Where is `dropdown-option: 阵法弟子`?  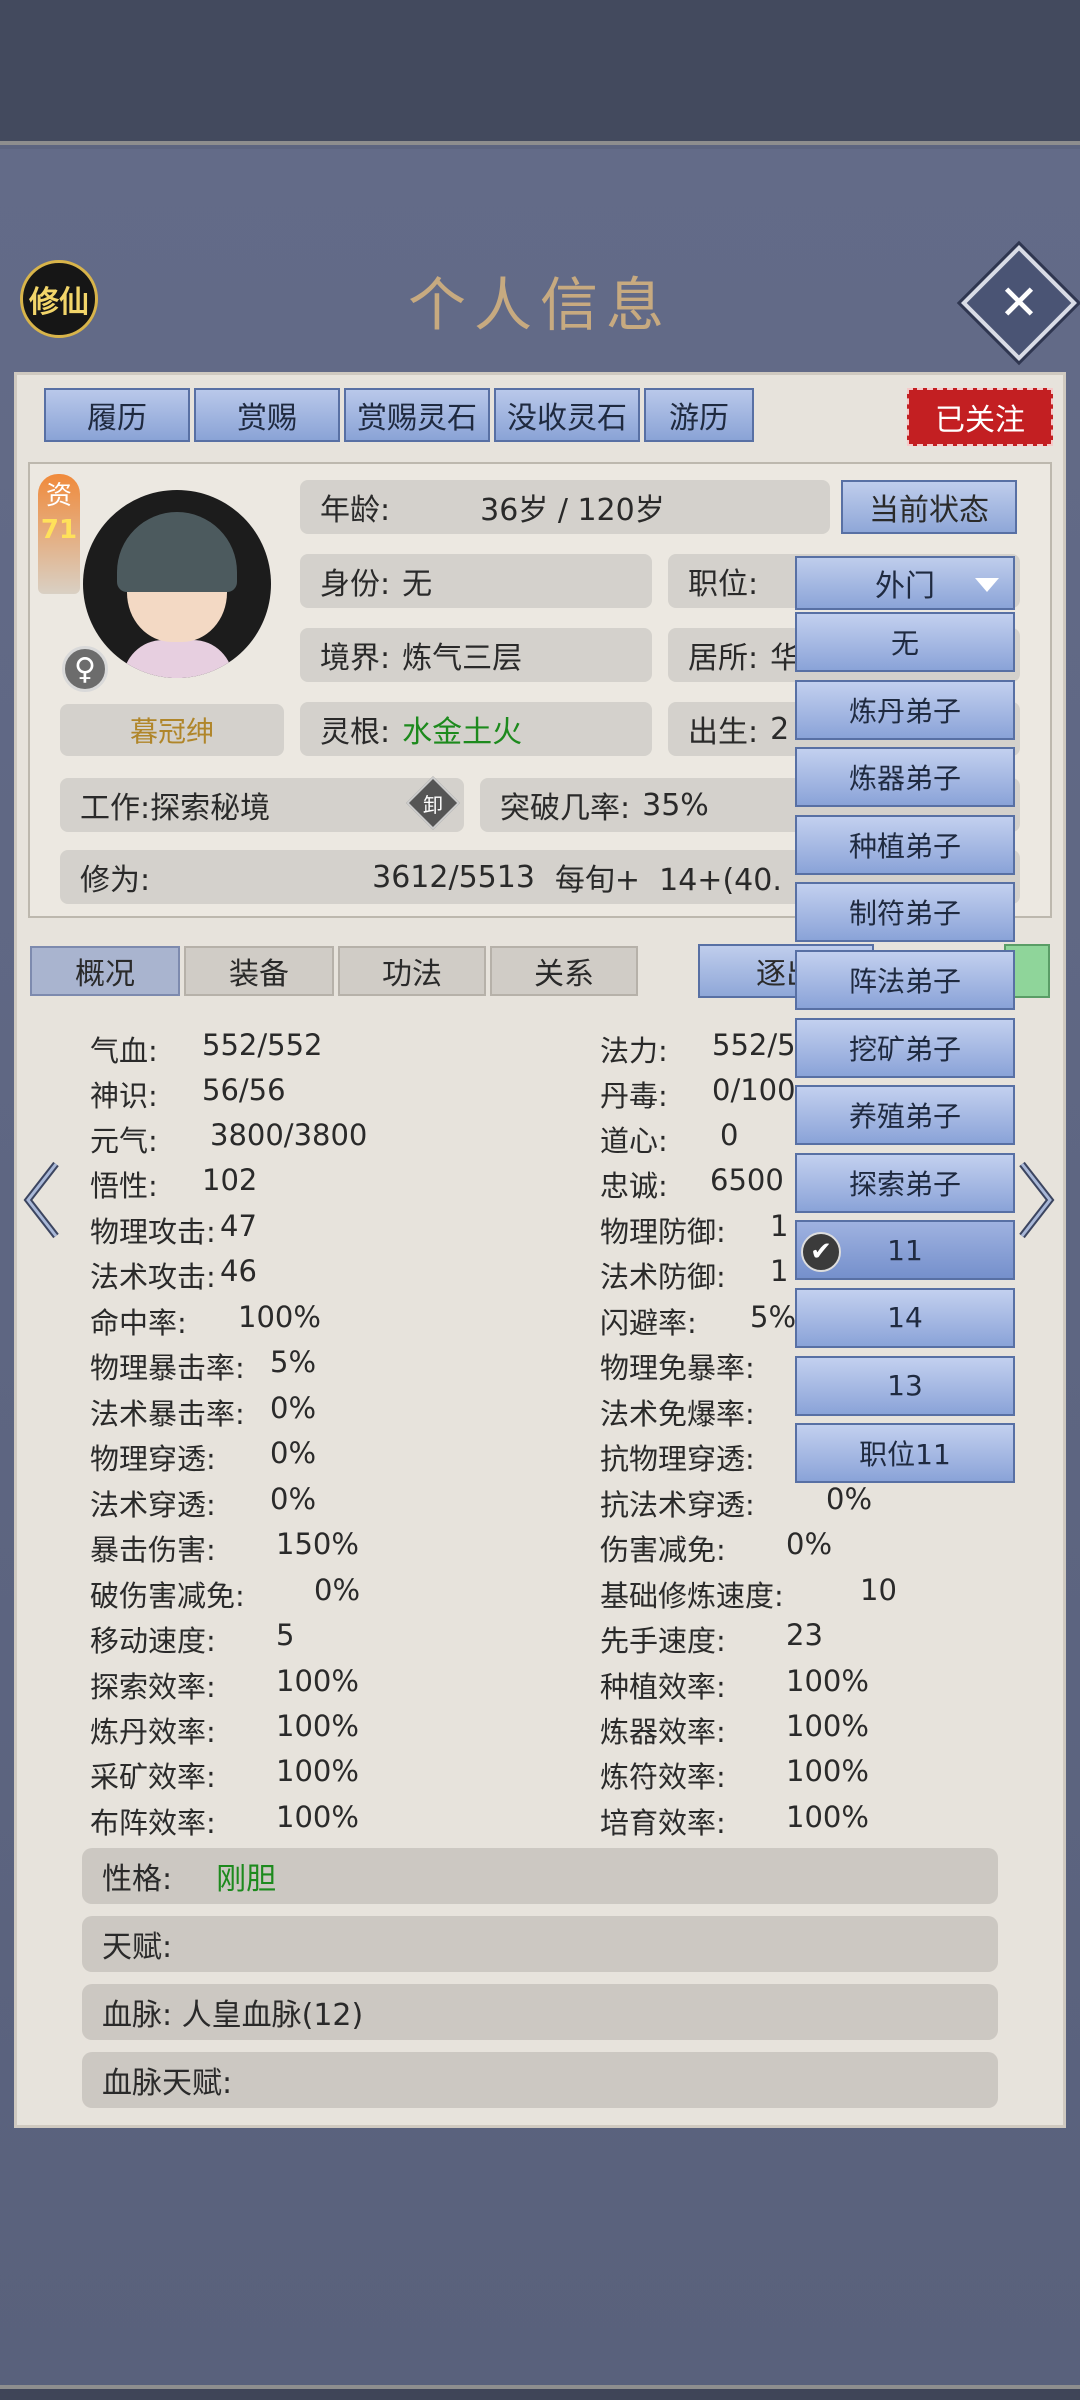 dropdown-option: 阵法弟子 is located at coordinates (905, 979).